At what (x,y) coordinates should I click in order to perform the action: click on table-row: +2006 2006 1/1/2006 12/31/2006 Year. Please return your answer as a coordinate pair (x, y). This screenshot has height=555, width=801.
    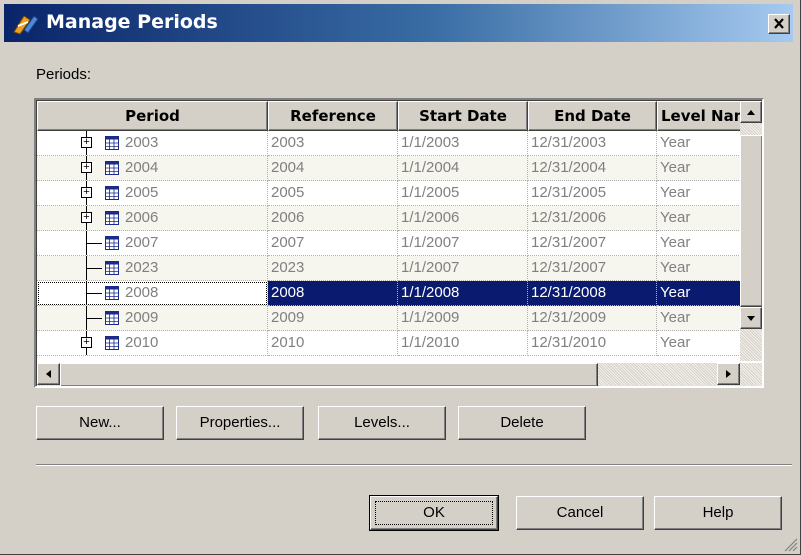
    Looking at the image, I should click on (392, 218).